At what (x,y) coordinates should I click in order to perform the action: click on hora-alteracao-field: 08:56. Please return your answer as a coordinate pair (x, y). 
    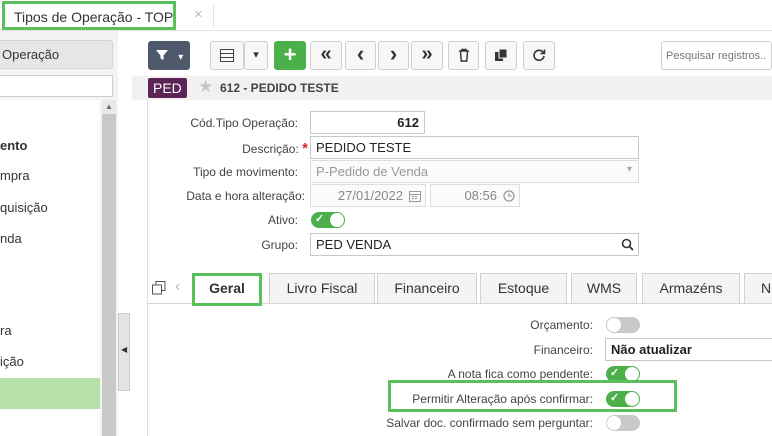
    Looking at the image, I should click on (475, 195).